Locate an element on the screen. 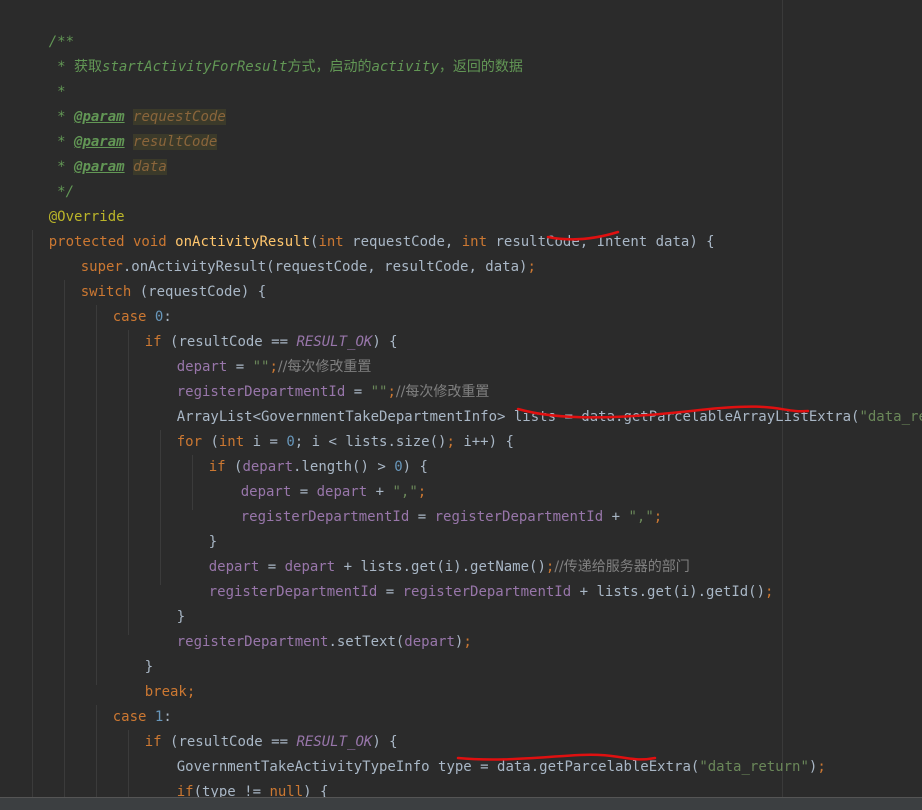 This screenshot has width=922, height=810. code-line: if (depart.length() > 0) { is located at coordinates (301, 452).